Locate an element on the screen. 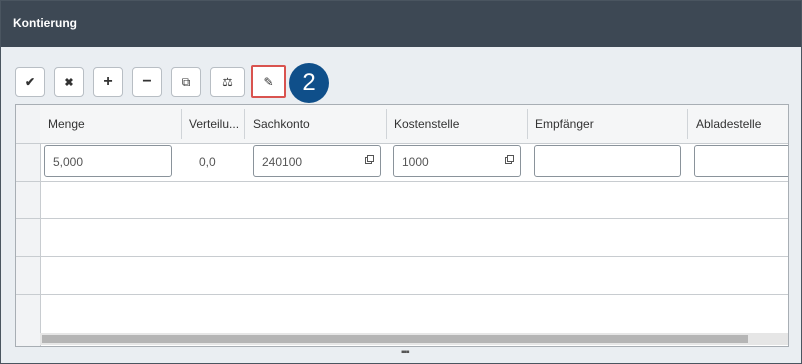 The height and width of the screenshot is (364, 802). kostenstelle-input: 1000 is located at coordinates (457, 161).